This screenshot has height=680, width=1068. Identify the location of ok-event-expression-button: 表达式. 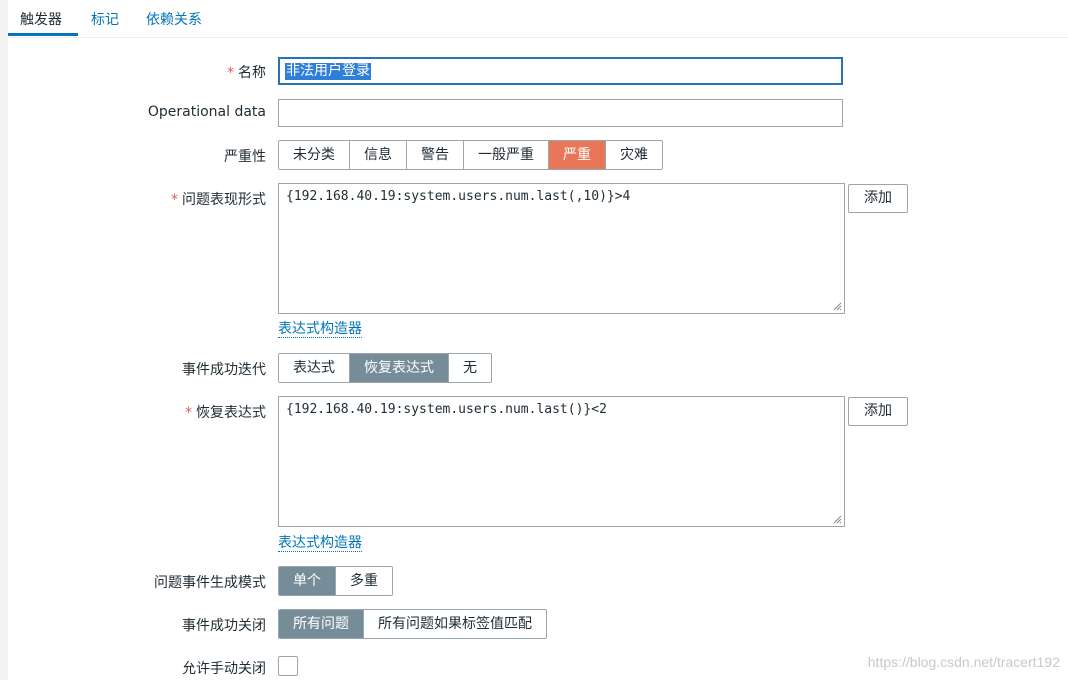
(314, 368).